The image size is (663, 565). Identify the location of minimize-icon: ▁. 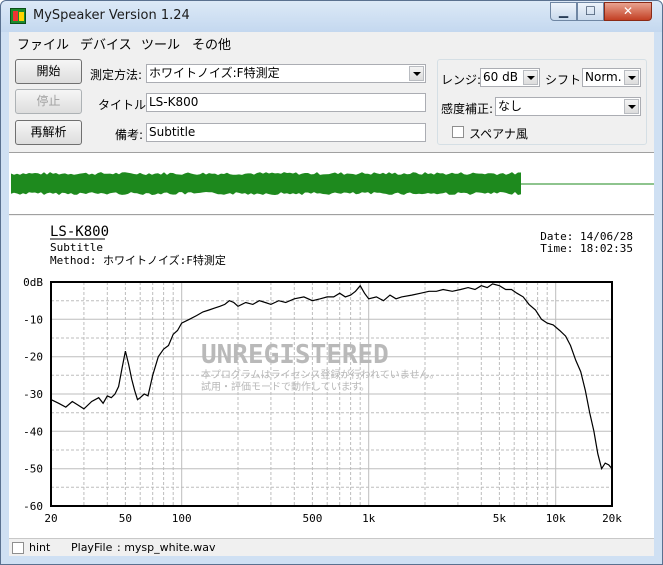
(563, 11).